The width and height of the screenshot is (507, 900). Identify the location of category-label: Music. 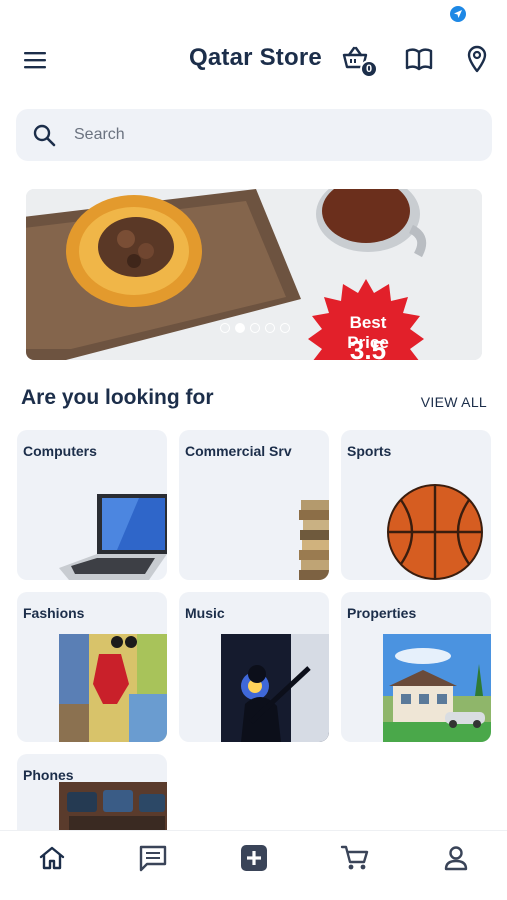
(205, 613).